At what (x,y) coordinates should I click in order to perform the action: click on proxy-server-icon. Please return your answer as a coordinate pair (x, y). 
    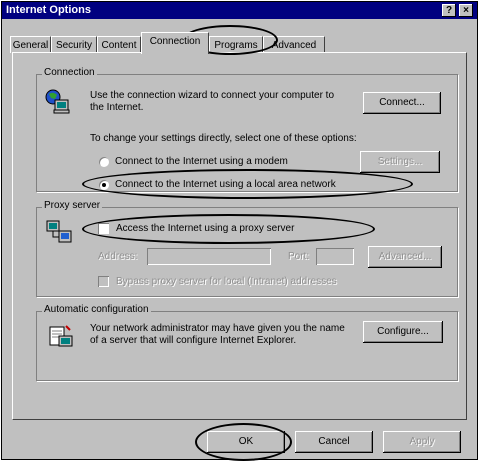
    Looking at the image, I should click on (59, 232).